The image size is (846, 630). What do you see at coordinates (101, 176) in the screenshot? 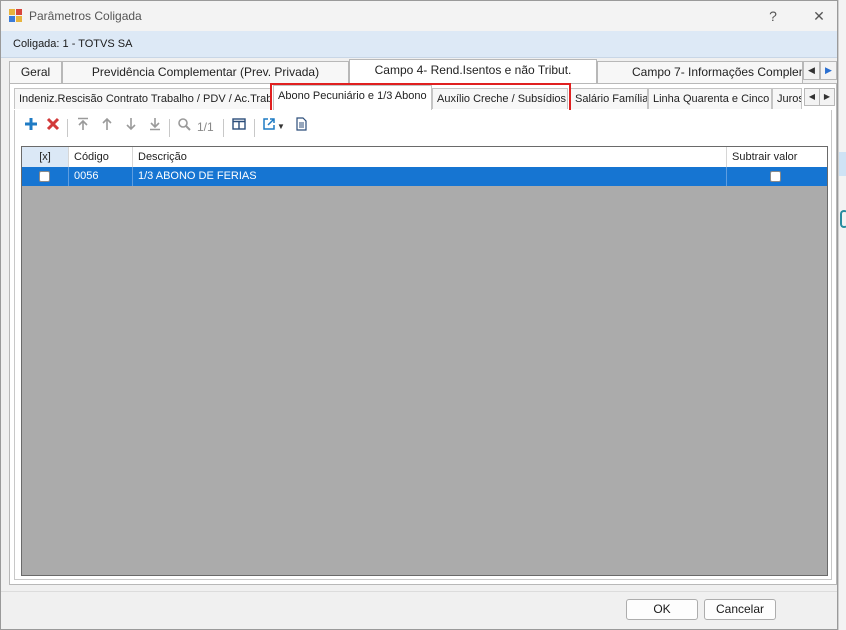
I see `row-codigo: 0056` at bounding box center [101, 176].